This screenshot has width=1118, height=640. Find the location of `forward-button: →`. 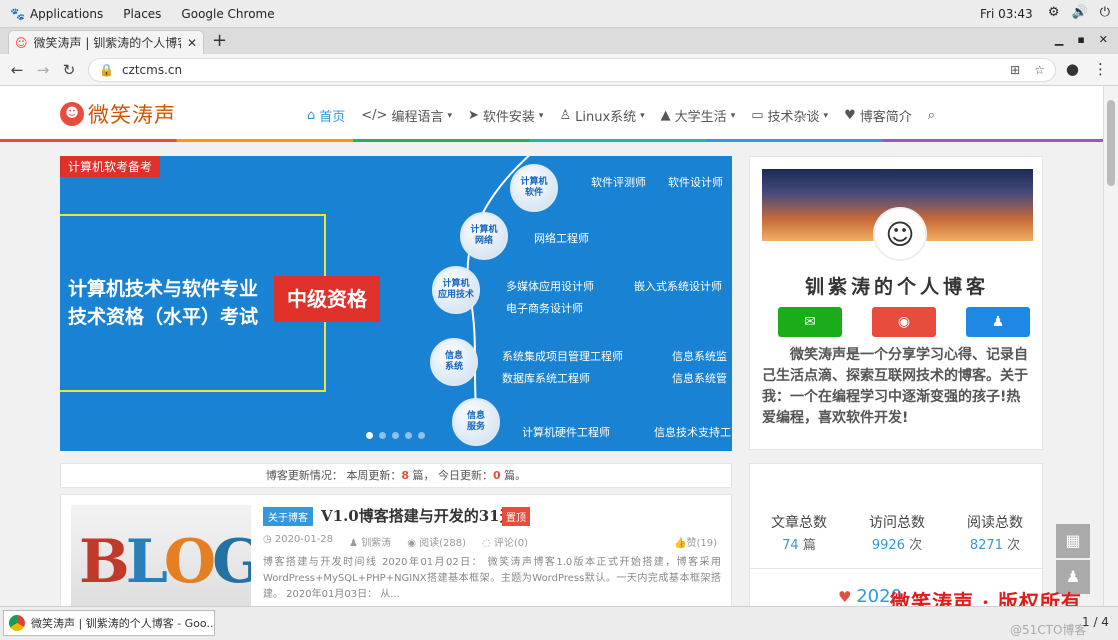

forward-button: → is located at coordinates (43, 70).